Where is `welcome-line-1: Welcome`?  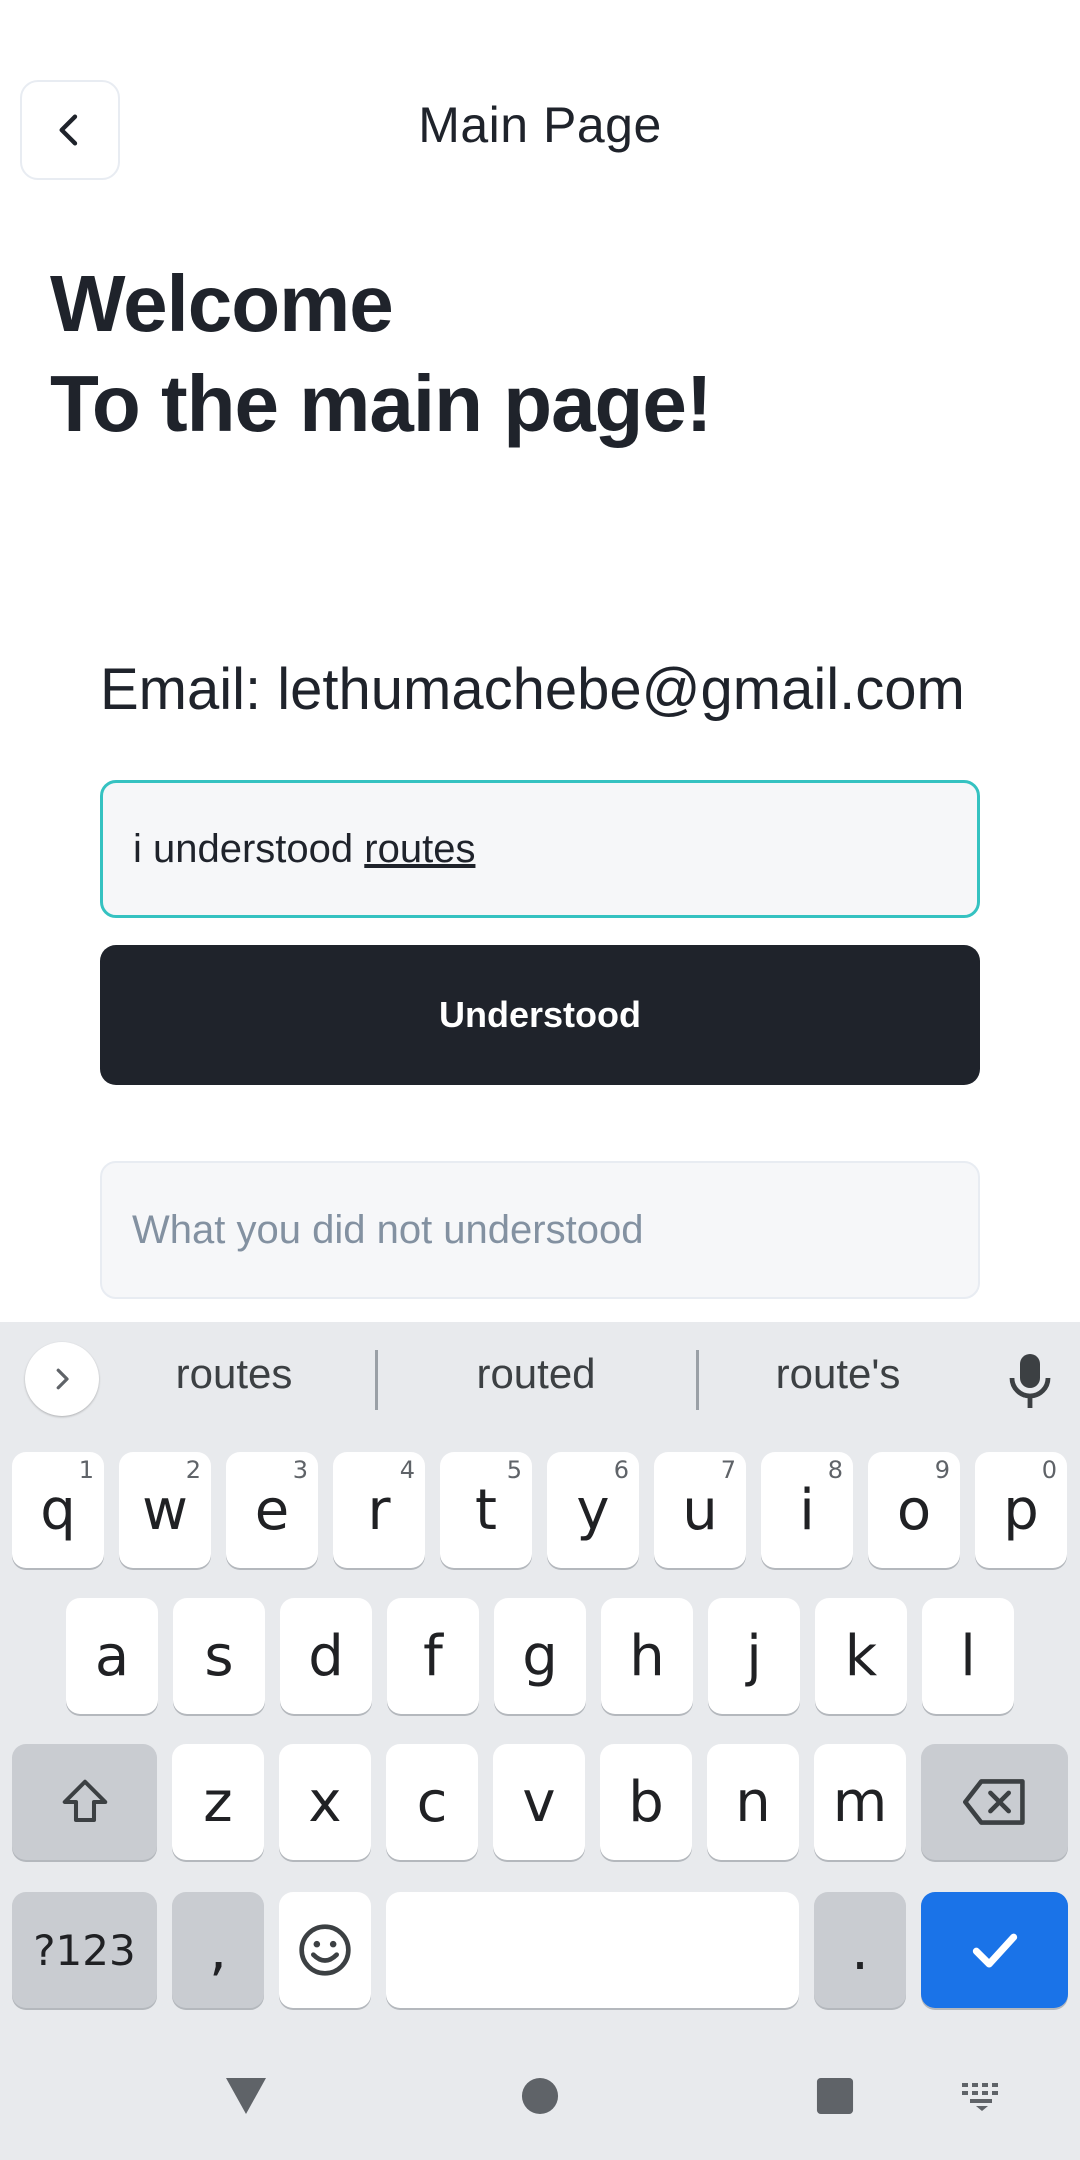
welcome-line-1: Welcome is located at coordinates (222, 303).